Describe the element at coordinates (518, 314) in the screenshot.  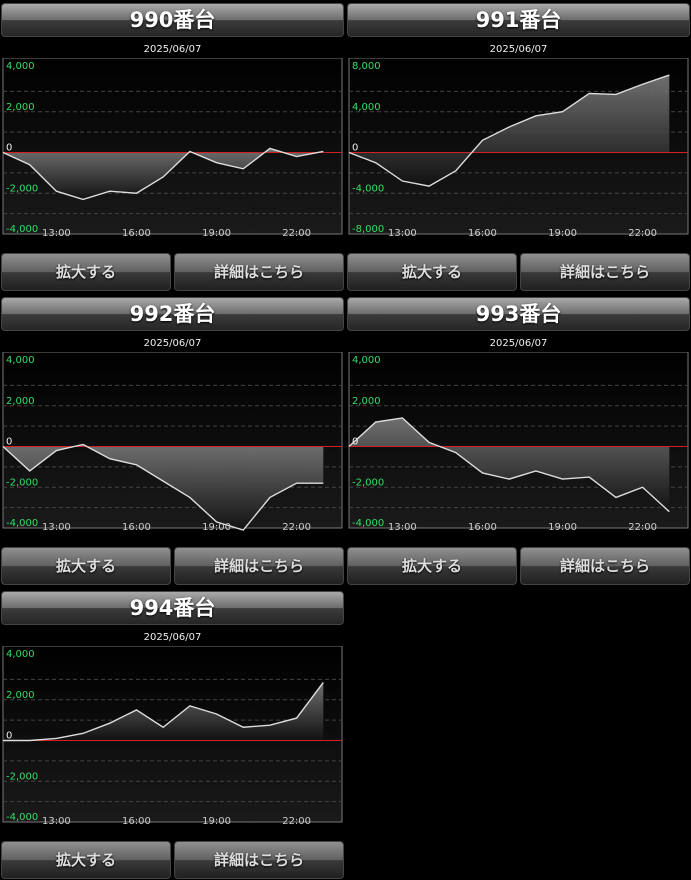
I see `machine-title: 993番台` at that location.